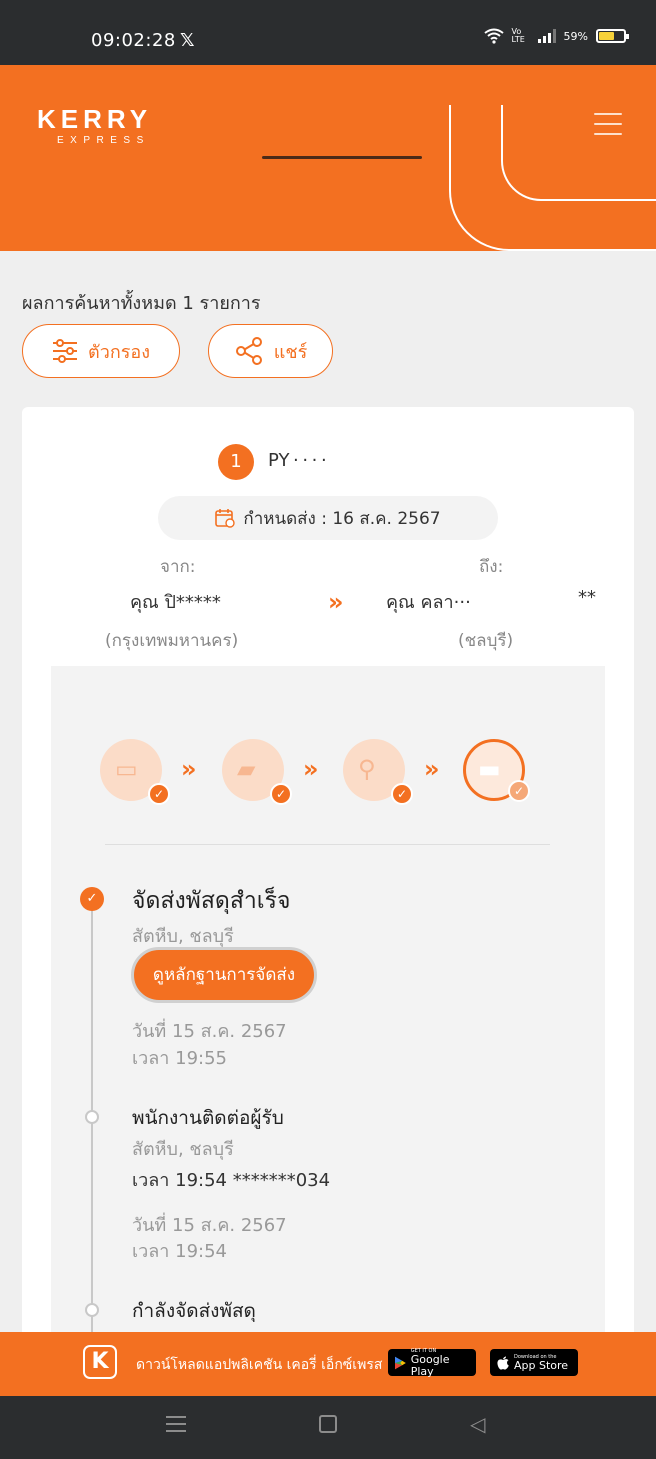 Image resolution: width=656 pixels, height=1459 pixels. I want to click on back-icon: ◁, so click(477, 1424).